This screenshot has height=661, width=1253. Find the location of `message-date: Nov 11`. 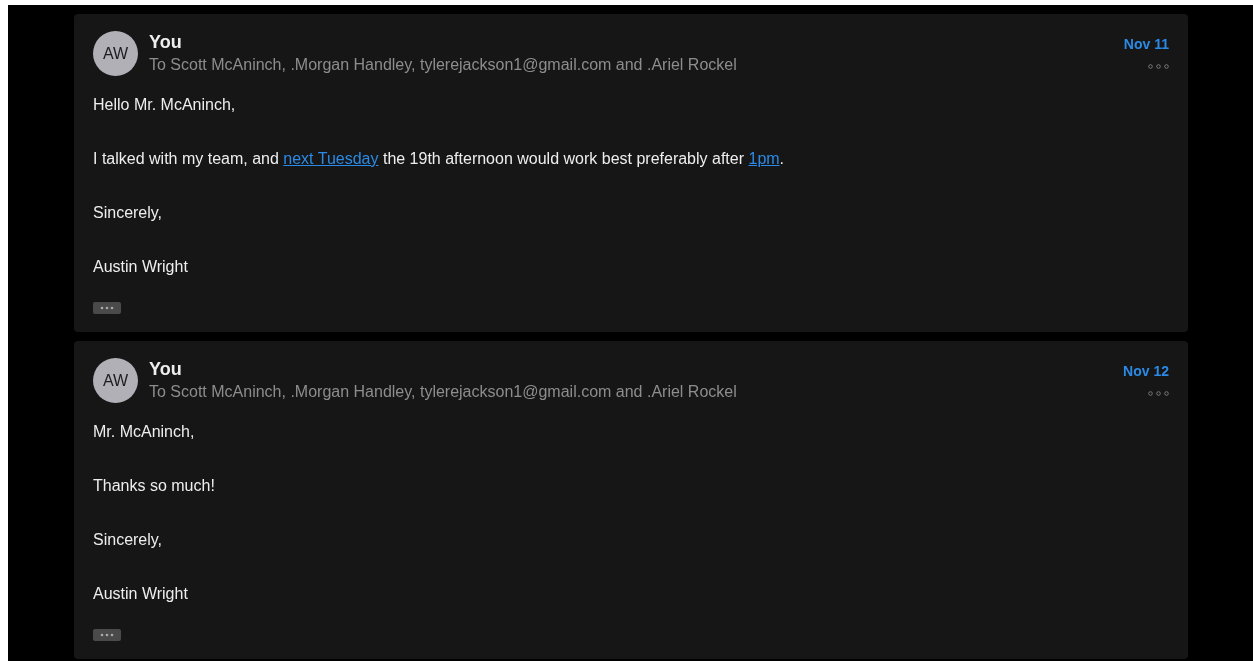

message-date: Nov 11 is located at coordinates (1146, 44).